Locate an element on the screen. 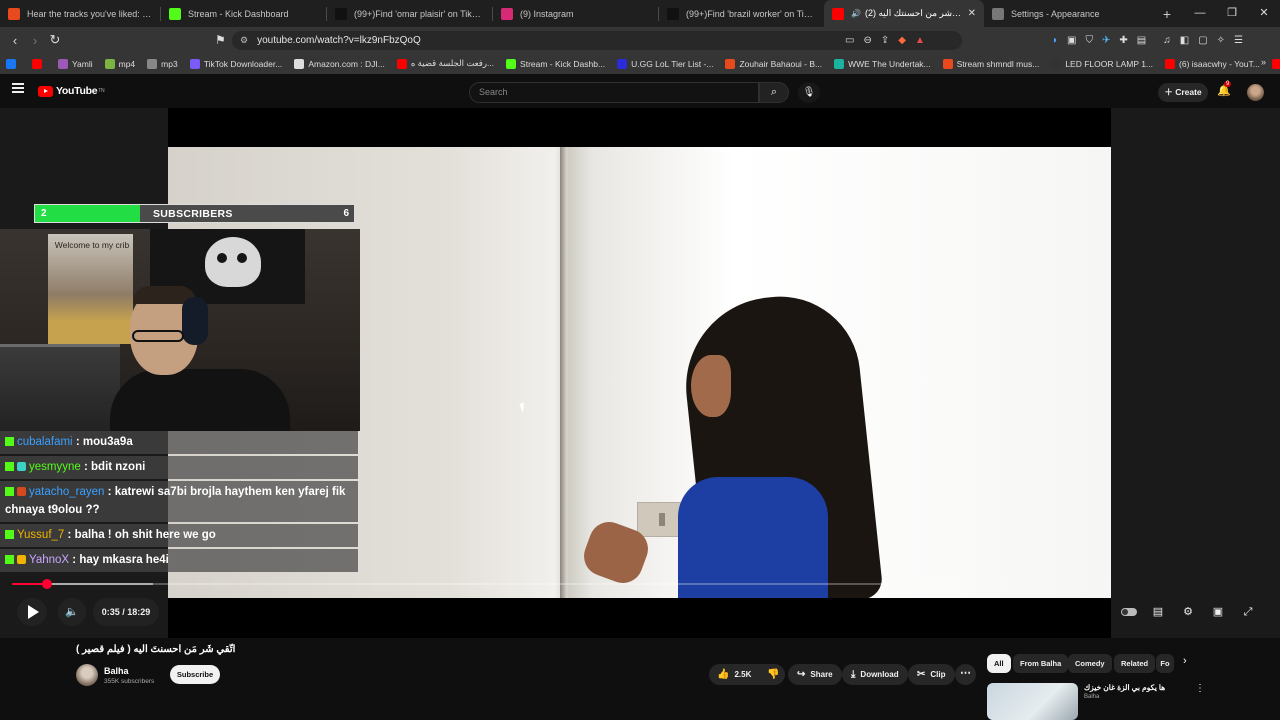 The width and height of the screenshot is (1280, 720). search-icon: ⌕ is located at coordinates (774, 92).